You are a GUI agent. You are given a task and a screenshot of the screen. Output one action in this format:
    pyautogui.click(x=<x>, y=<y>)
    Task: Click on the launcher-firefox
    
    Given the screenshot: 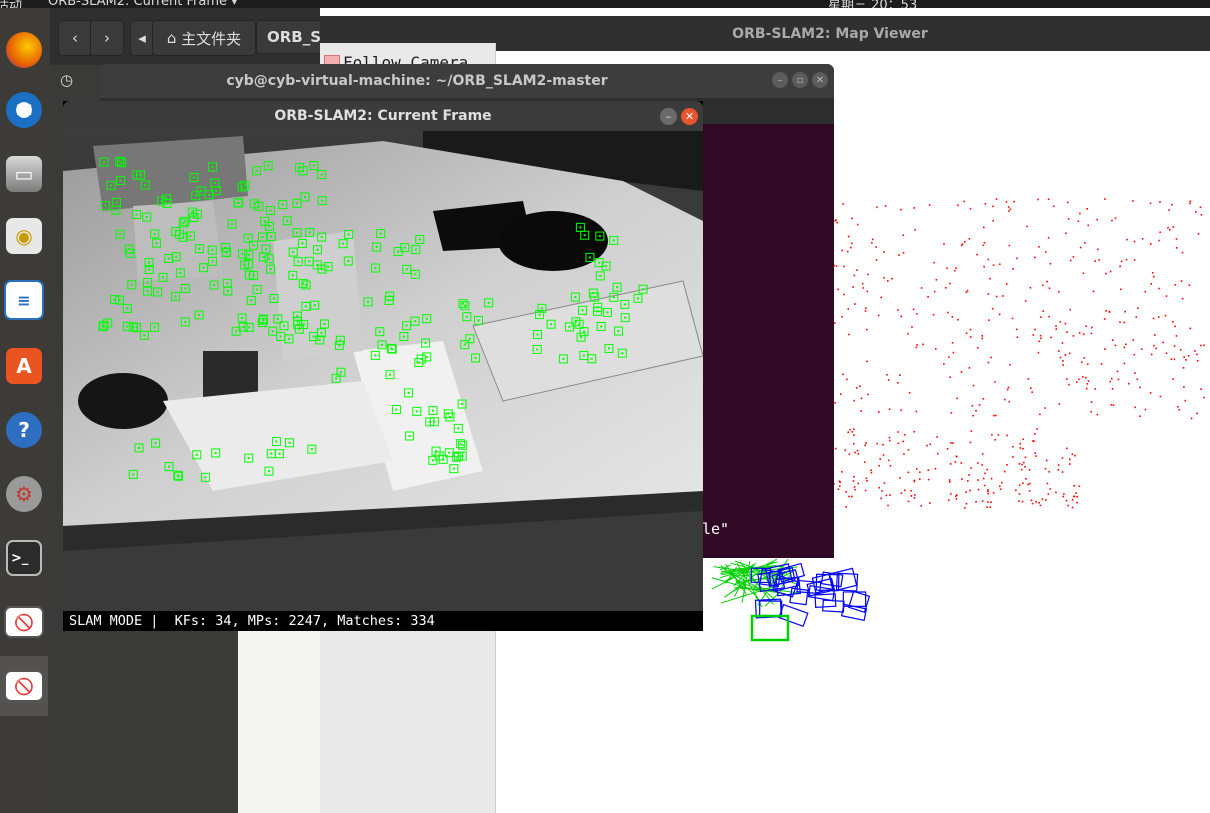 What is the action you would take?
    pyautogui.click(x=24, y=50)
    